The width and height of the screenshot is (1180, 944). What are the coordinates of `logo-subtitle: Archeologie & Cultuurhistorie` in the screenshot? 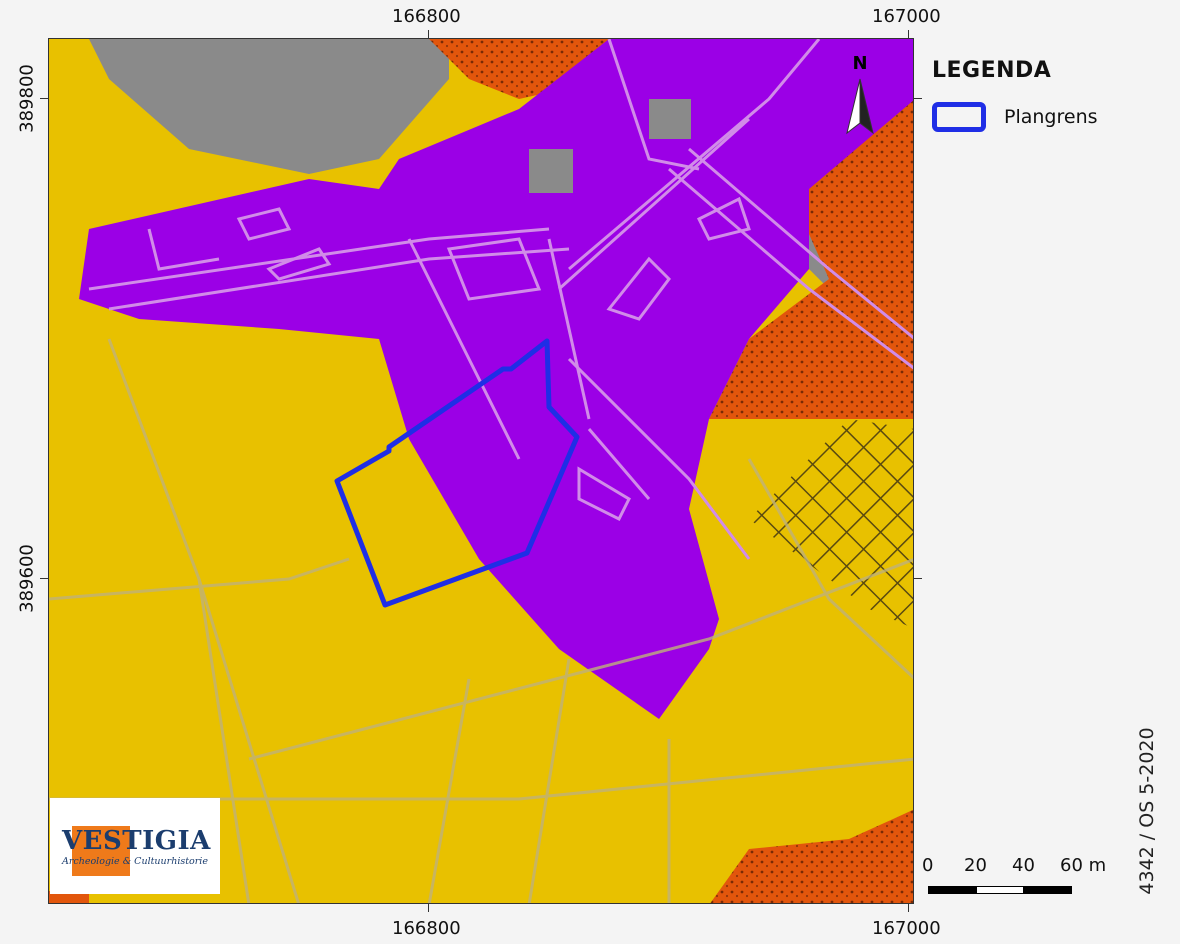 It's located at (135, 861).